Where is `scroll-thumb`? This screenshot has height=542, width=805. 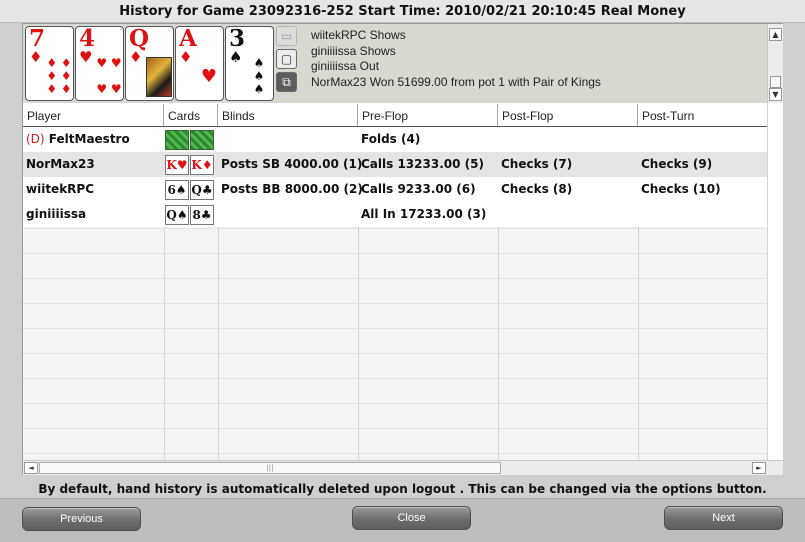
scroll-thumb is located at coordinates (775, 82).